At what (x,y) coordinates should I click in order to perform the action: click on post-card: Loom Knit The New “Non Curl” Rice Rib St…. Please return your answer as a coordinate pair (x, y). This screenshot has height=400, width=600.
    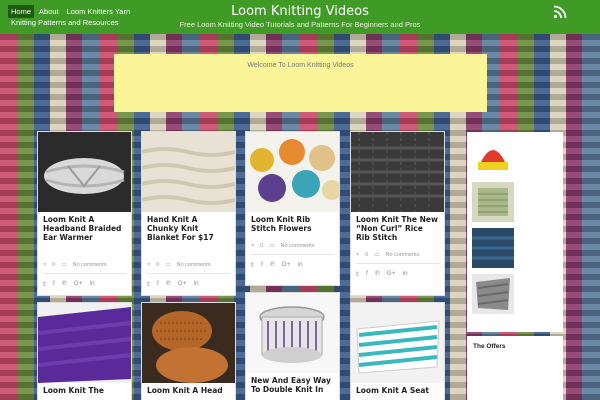
    Looking at the image, I should click on (397, 213).